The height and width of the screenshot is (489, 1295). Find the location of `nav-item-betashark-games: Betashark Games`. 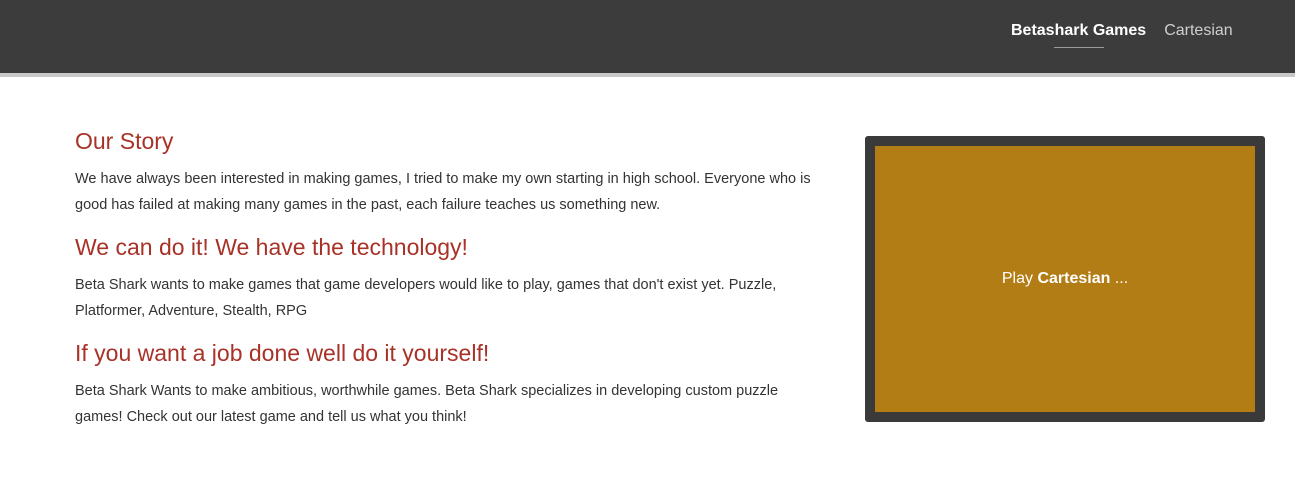

nav-item-betashark-games: Betashark Games is located at coordinates (1079, 34).